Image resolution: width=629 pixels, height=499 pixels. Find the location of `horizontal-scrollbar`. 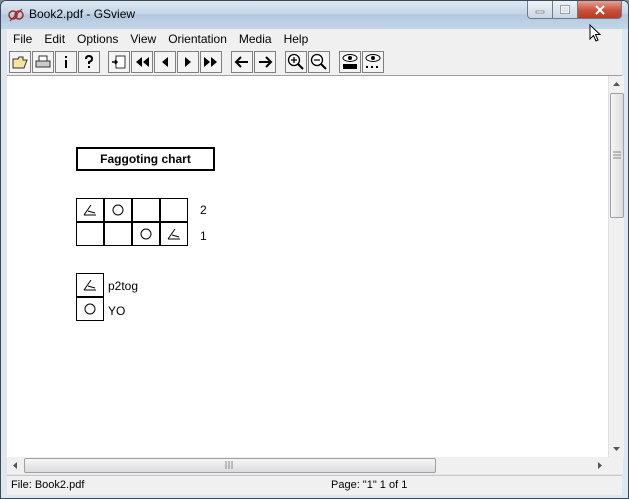

horizontal-scrollbar is located at coordinates (307, 465).